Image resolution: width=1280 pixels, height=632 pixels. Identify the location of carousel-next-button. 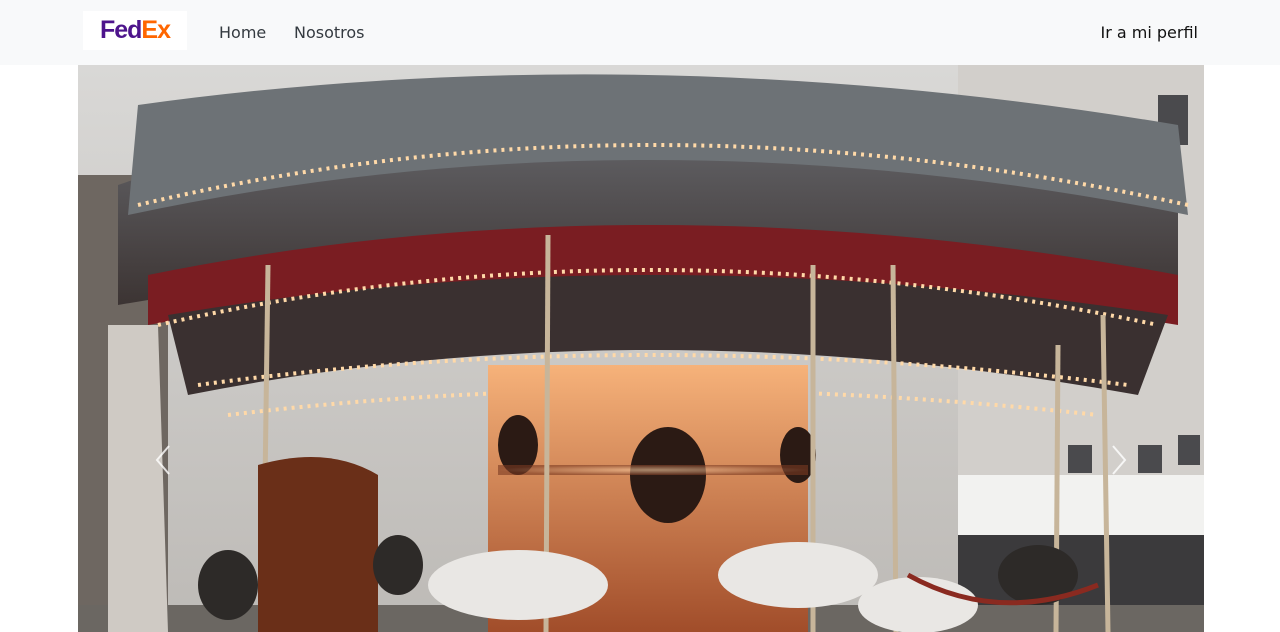
(1119, 460).